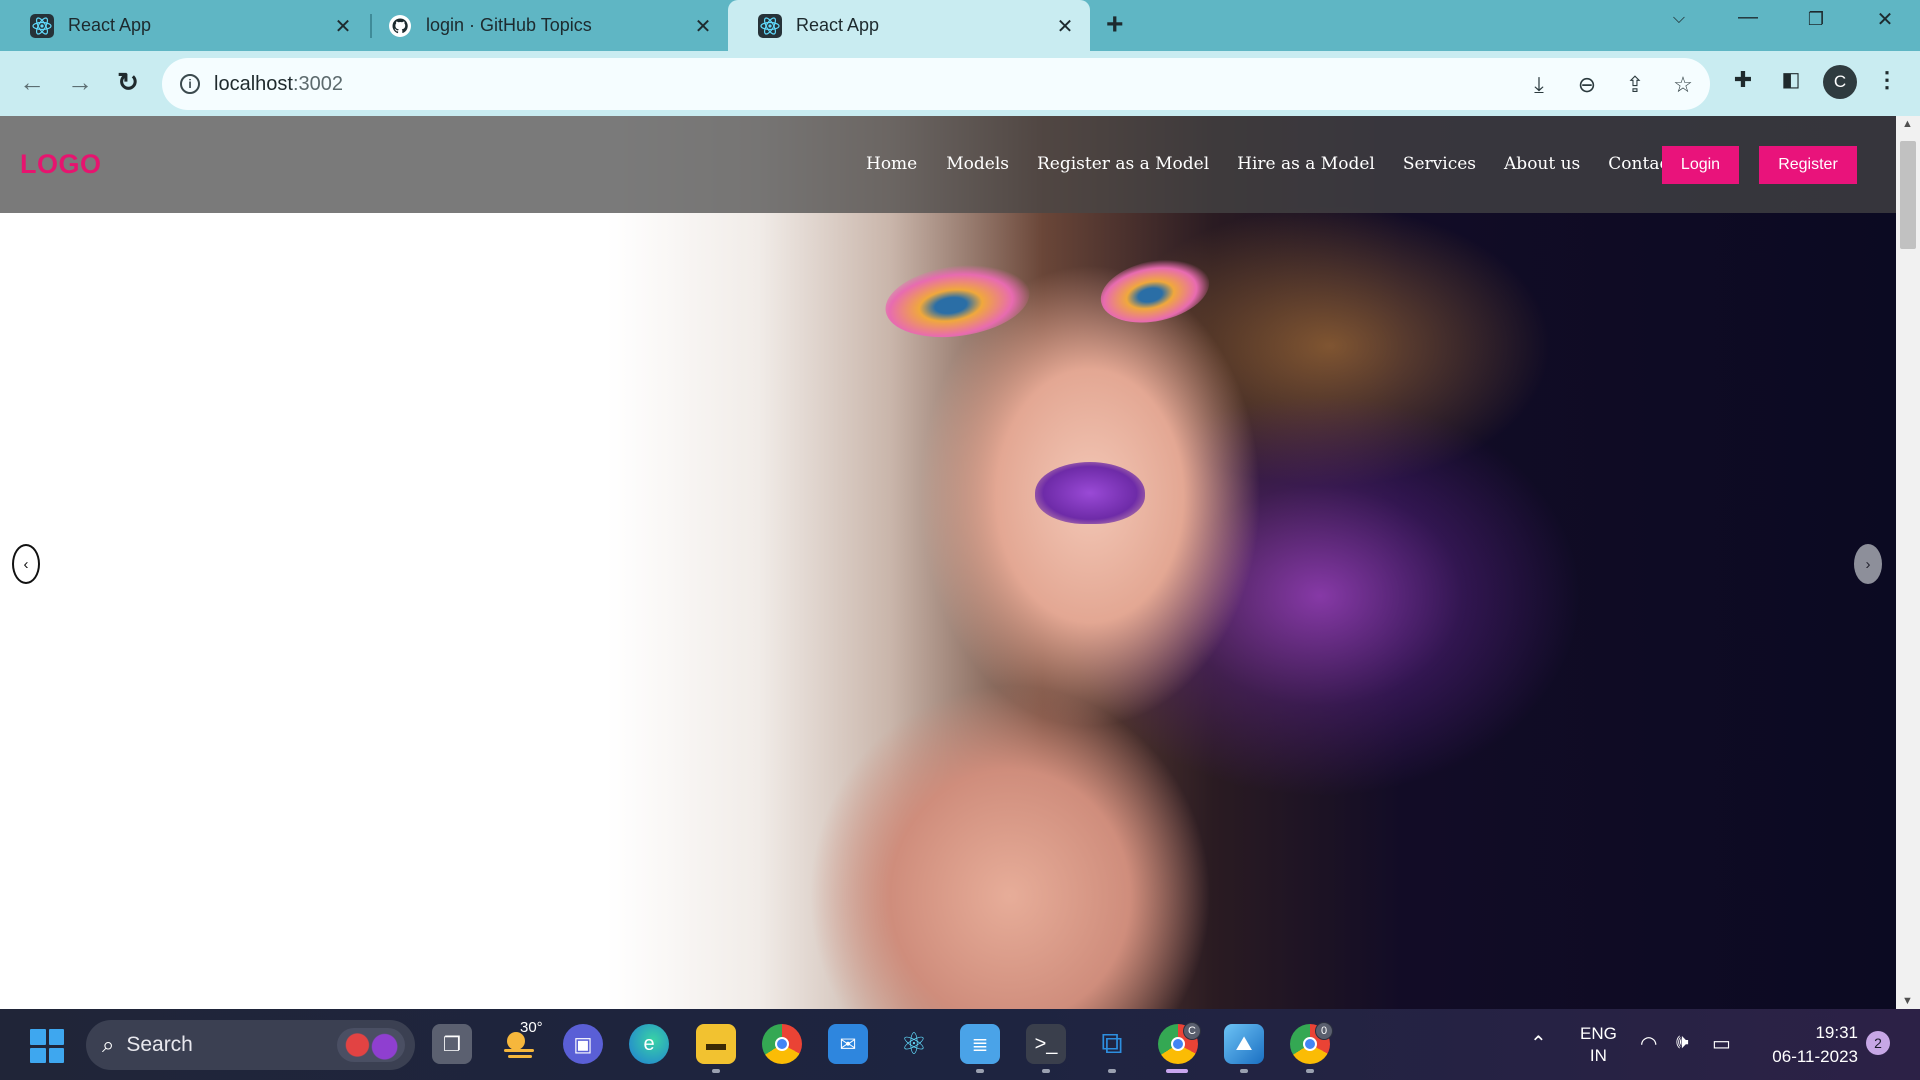 This screenshot has height=1080, width=1920. I want to click on weather-temp: 30°, so click(531, 1027).